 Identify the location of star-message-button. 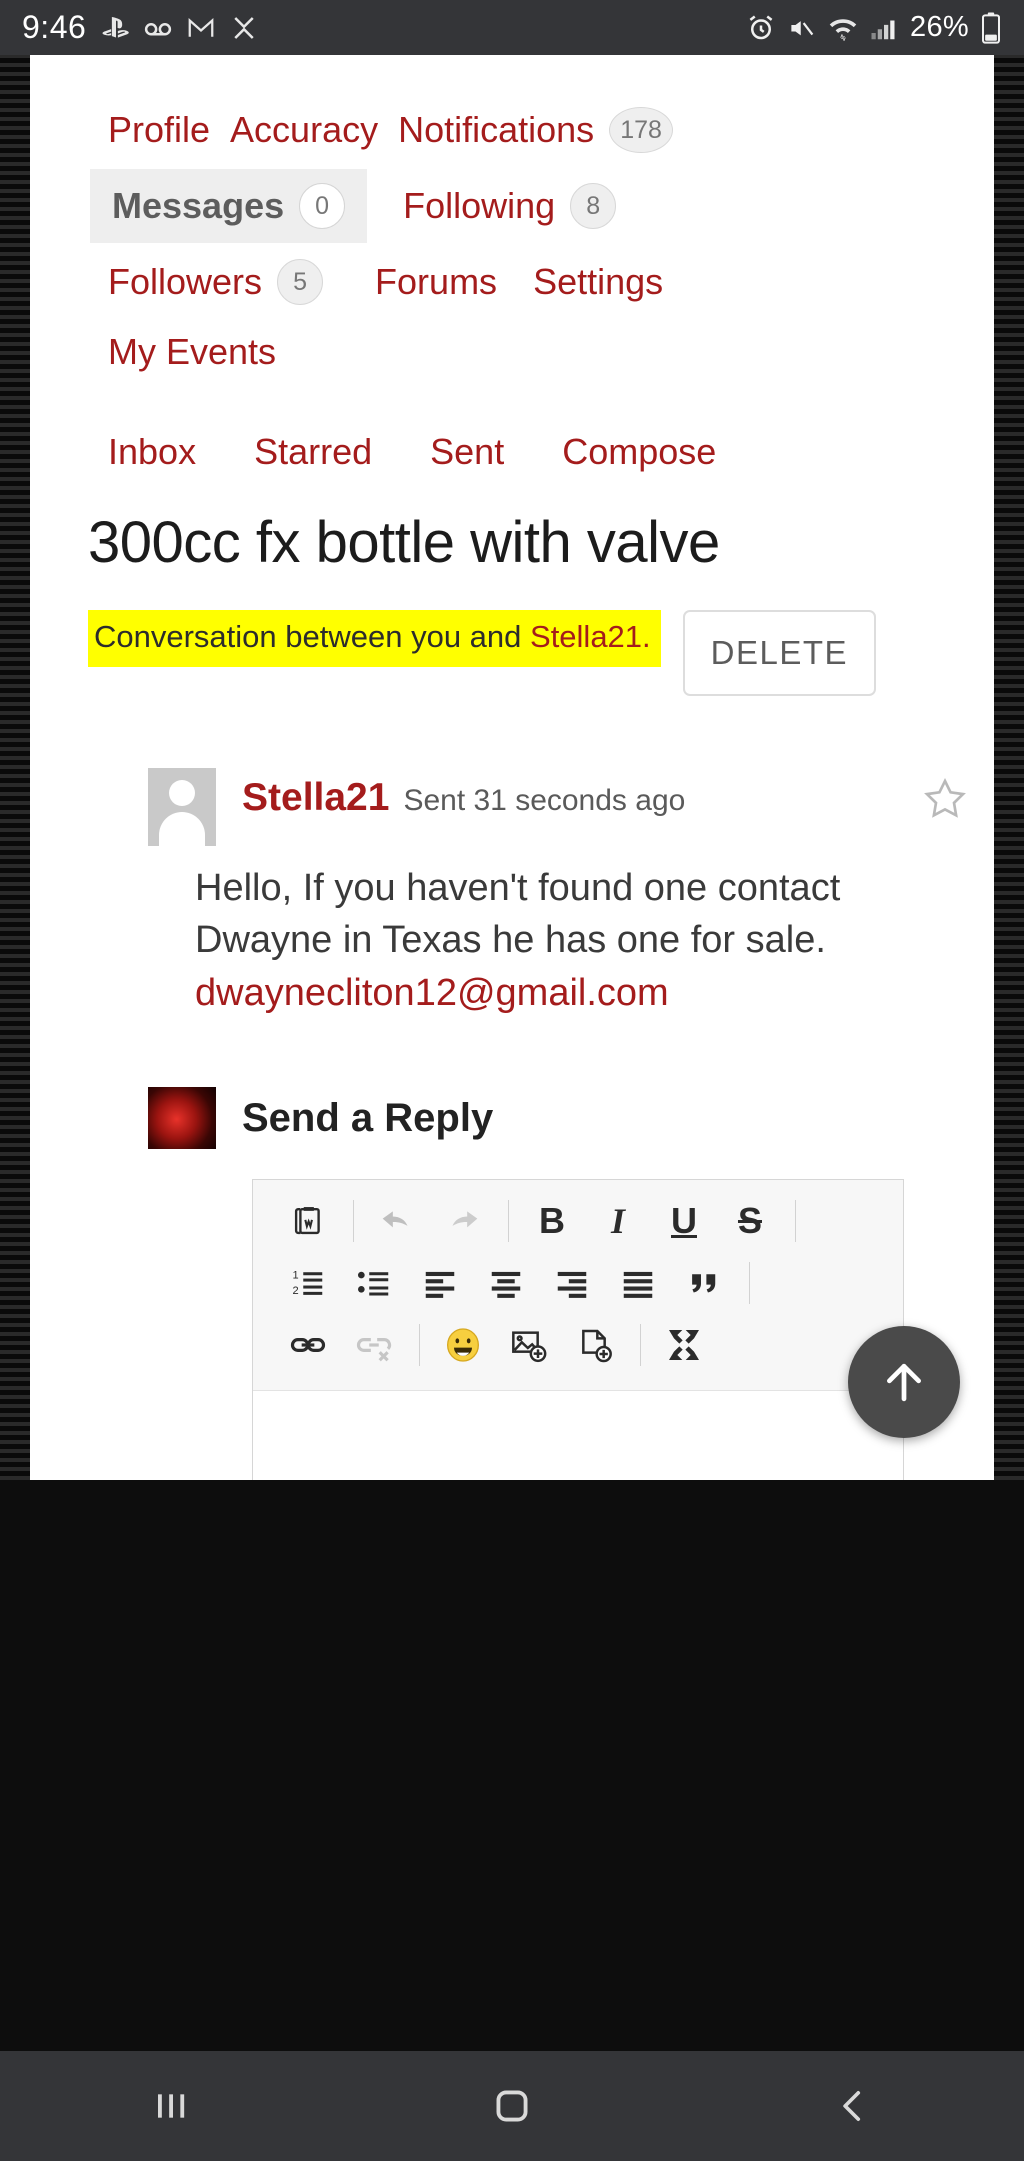
(958, 797).